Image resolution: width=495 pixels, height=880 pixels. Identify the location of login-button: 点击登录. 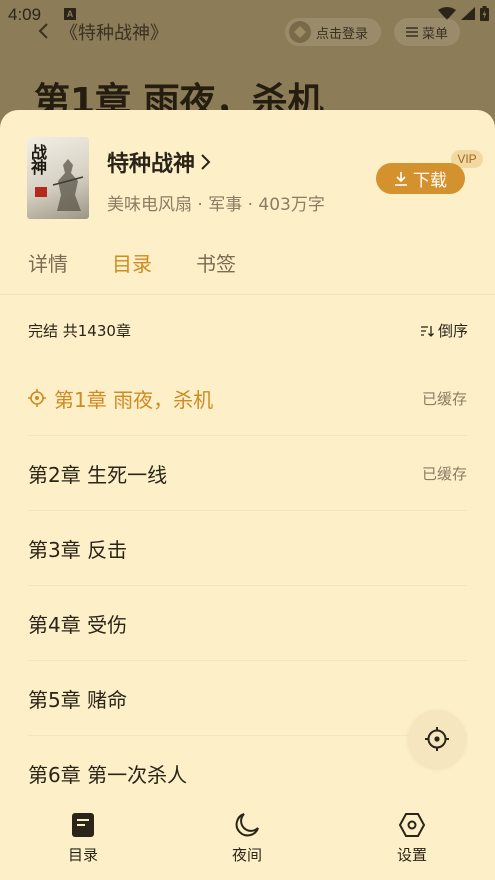
(333, 32).